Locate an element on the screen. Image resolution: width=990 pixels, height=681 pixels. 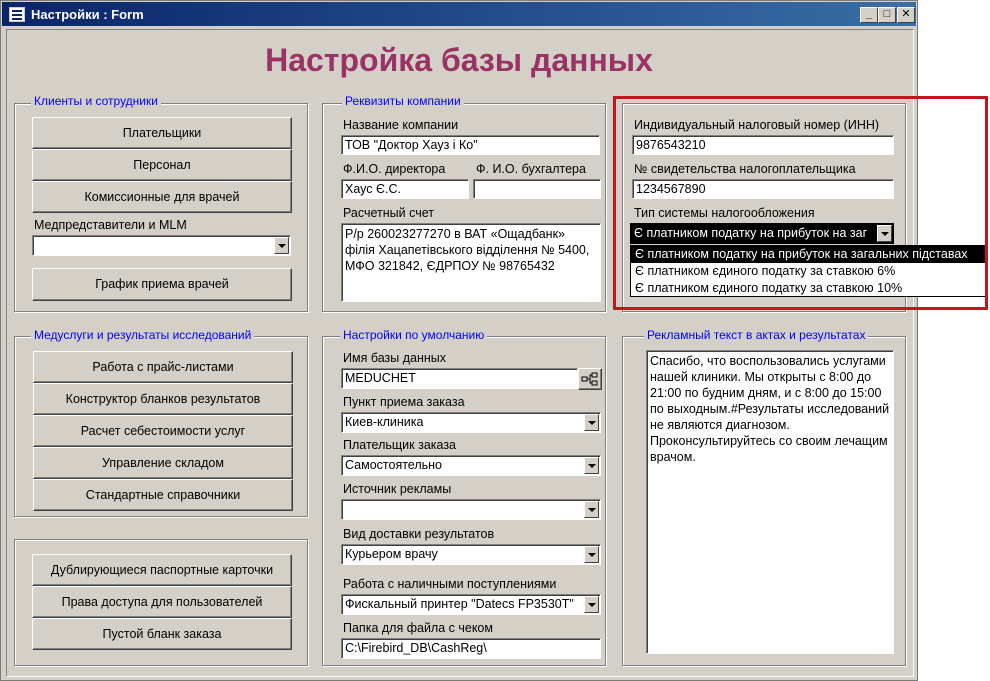
db-name-input: MEDUCHET is located at coordinates (459, 378).